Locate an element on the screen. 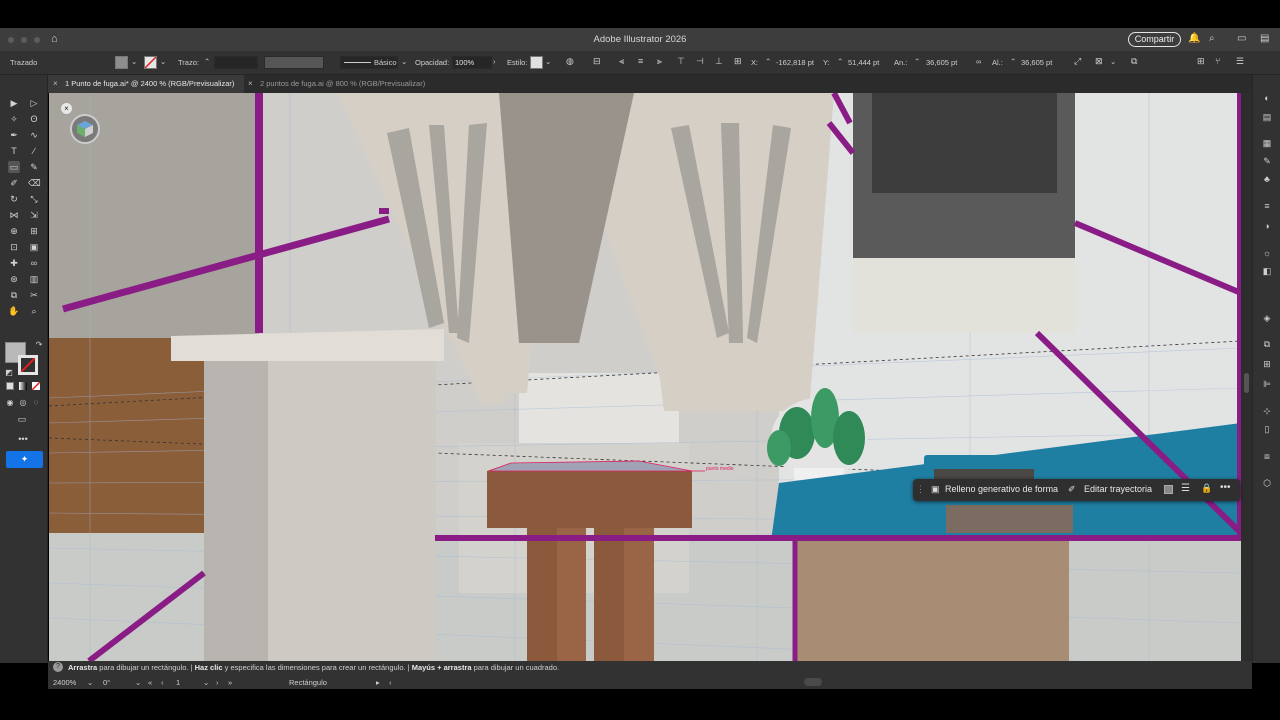 Image resolution: width=1280 pixels, height=720 pixels. fill-swatch is located at coordinates (121, 62).